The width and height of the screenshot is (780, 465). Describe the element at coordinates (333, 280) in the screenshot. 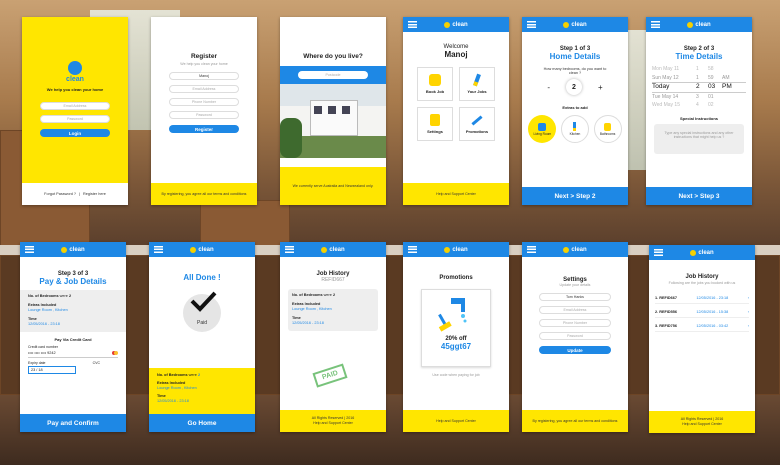

I see `job-ref: REFID667` at that location.